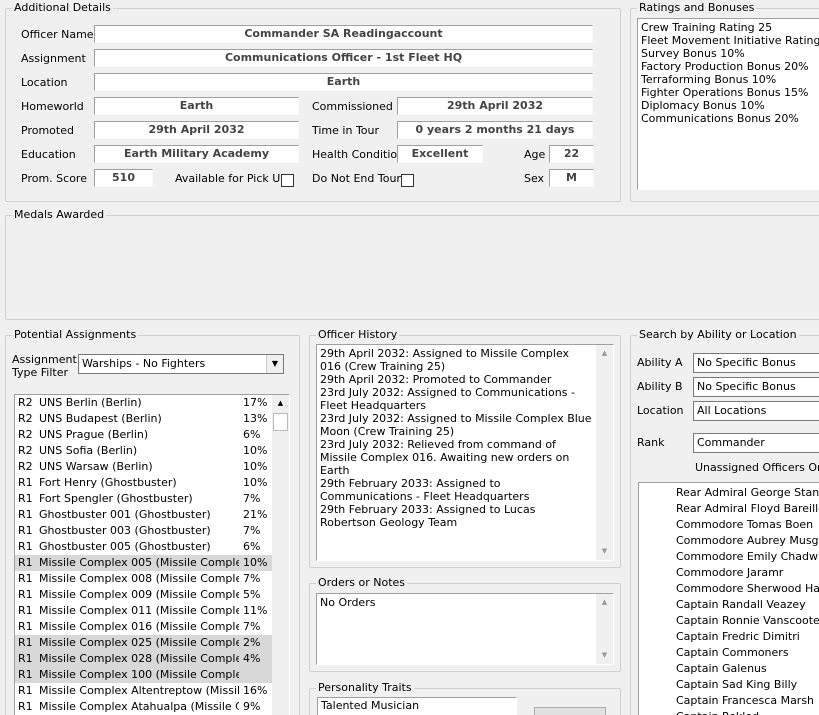  Describe the element at coordinates (125, 530) in the screenshot. I see `assignment-name: Ghostbuster 003 (Ghostbuster)` at that location.